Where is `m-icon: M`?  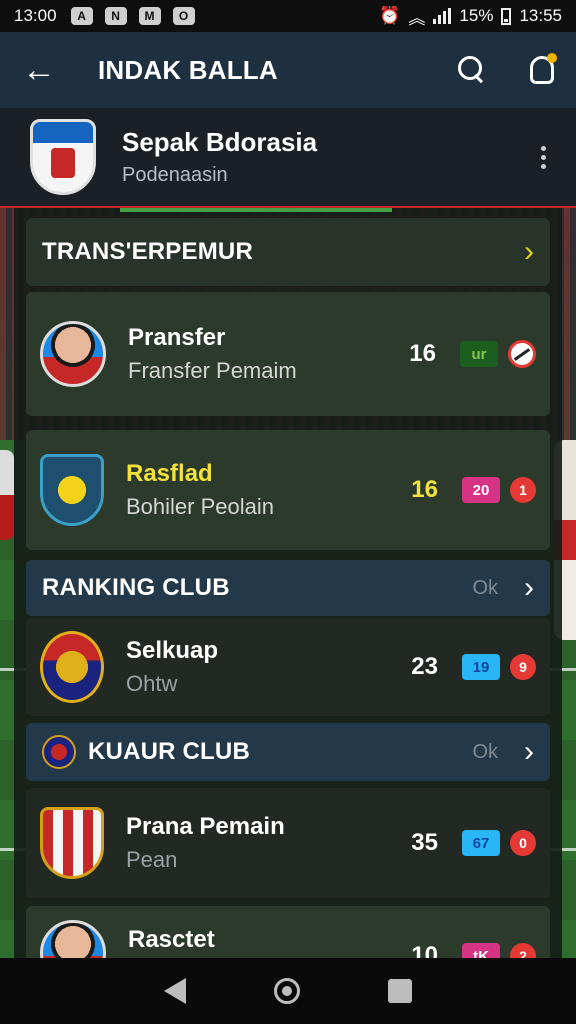 m-icon: M is located at coordinates (149, 16).